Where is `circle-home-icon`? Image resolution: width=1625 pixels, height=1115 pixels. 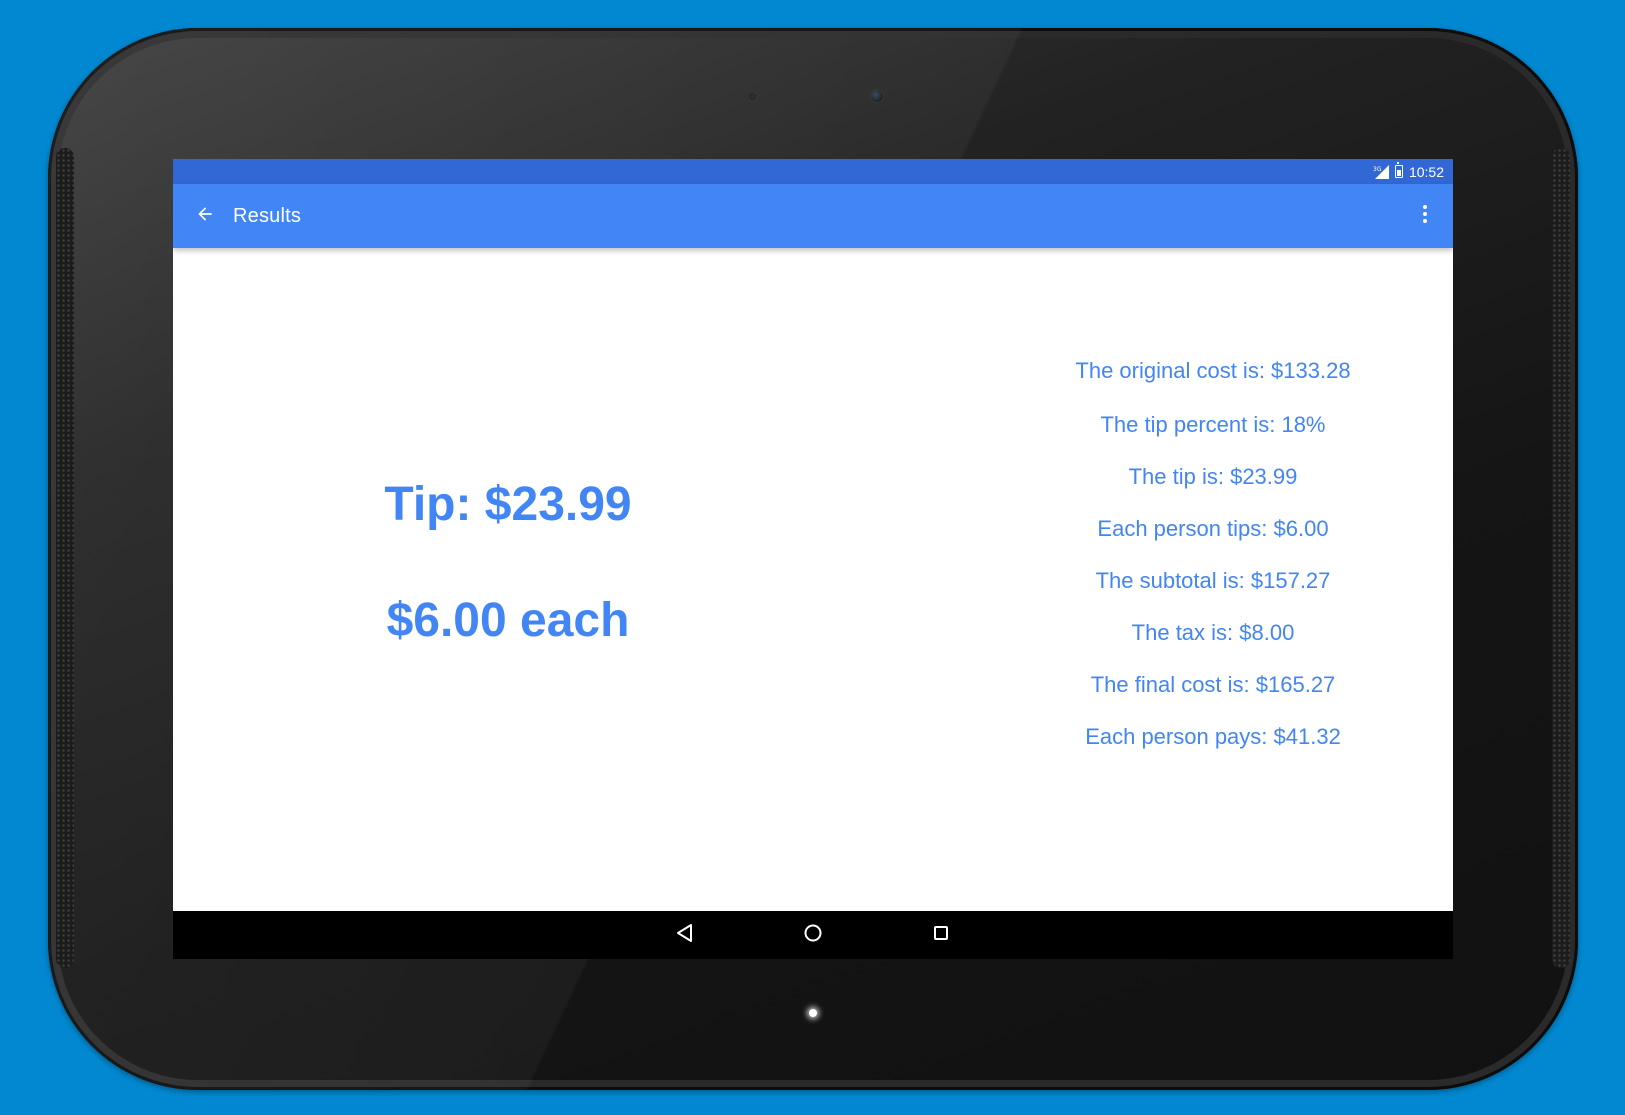
circle-home-icon is located at coordinates (813, 935).